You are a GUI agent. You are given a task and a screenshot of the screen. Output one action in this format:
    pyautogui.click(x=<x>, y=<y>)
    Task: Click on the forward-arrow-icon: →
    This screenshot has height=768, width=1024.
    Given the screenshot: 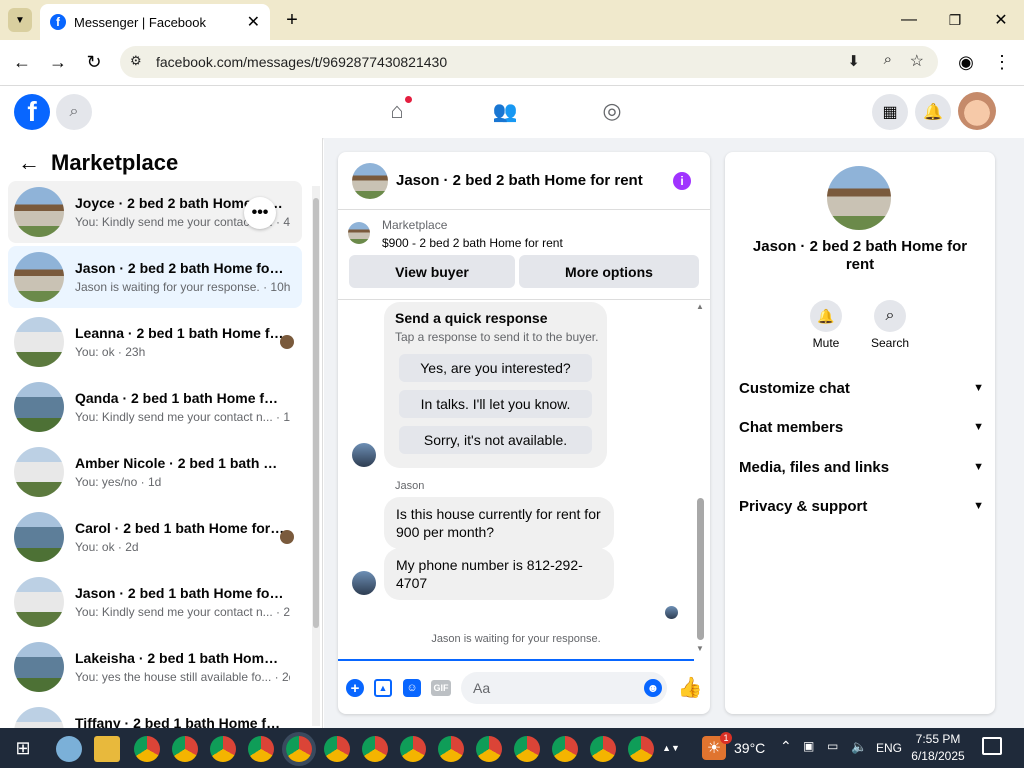 What is the action you would take?
    pyautogui.click(x=58, y=62)
    